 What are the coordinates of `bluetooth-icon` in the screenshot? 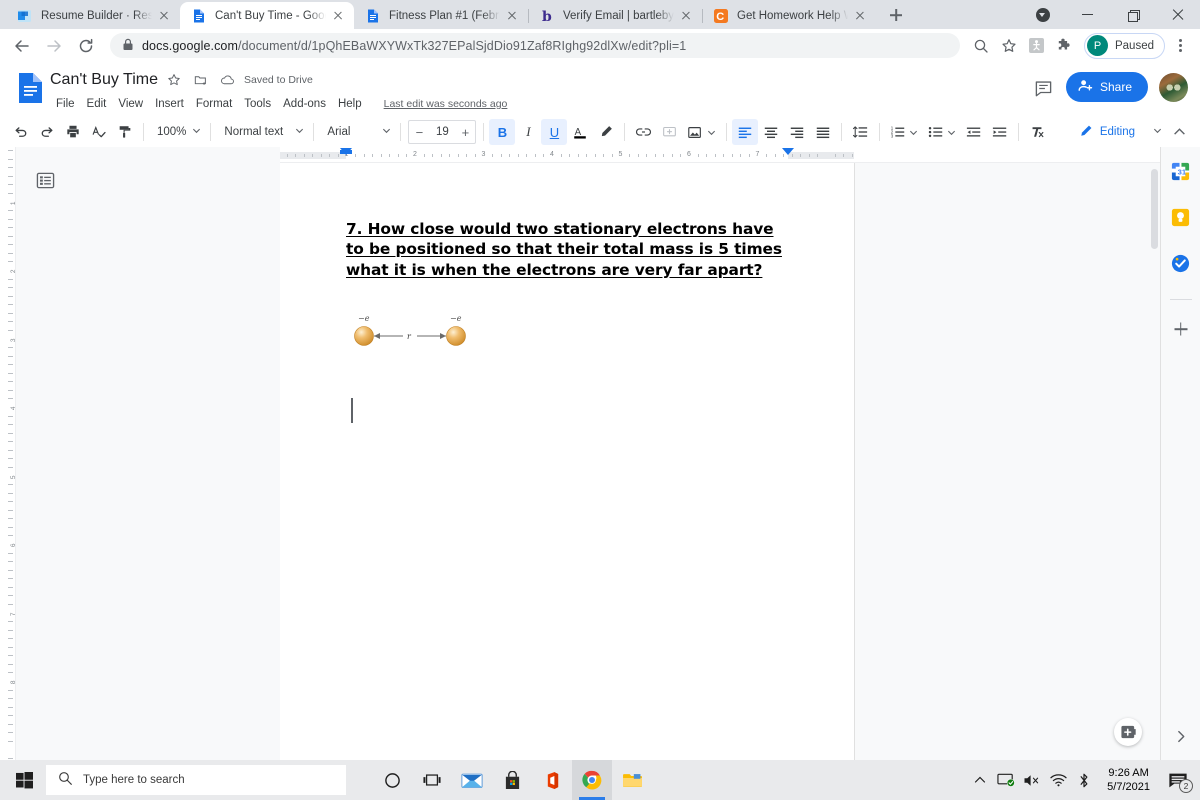 It's located at (1084, 780).